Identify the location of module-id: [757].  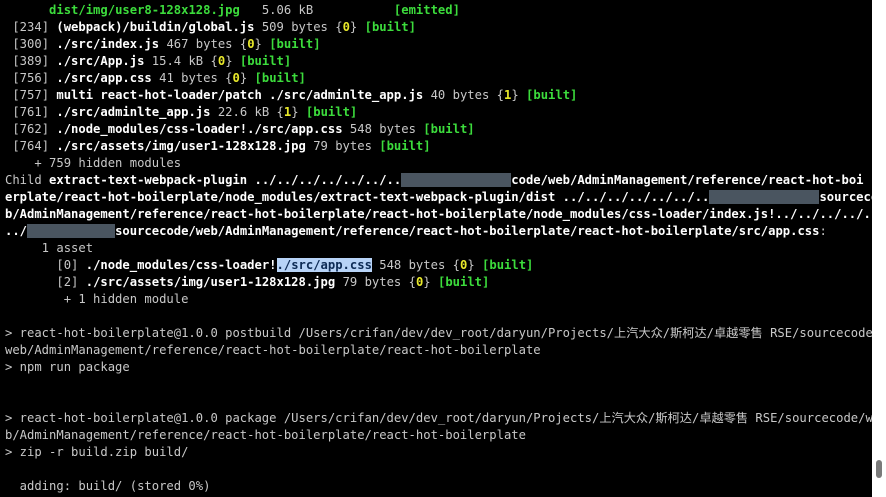
(31, 95).